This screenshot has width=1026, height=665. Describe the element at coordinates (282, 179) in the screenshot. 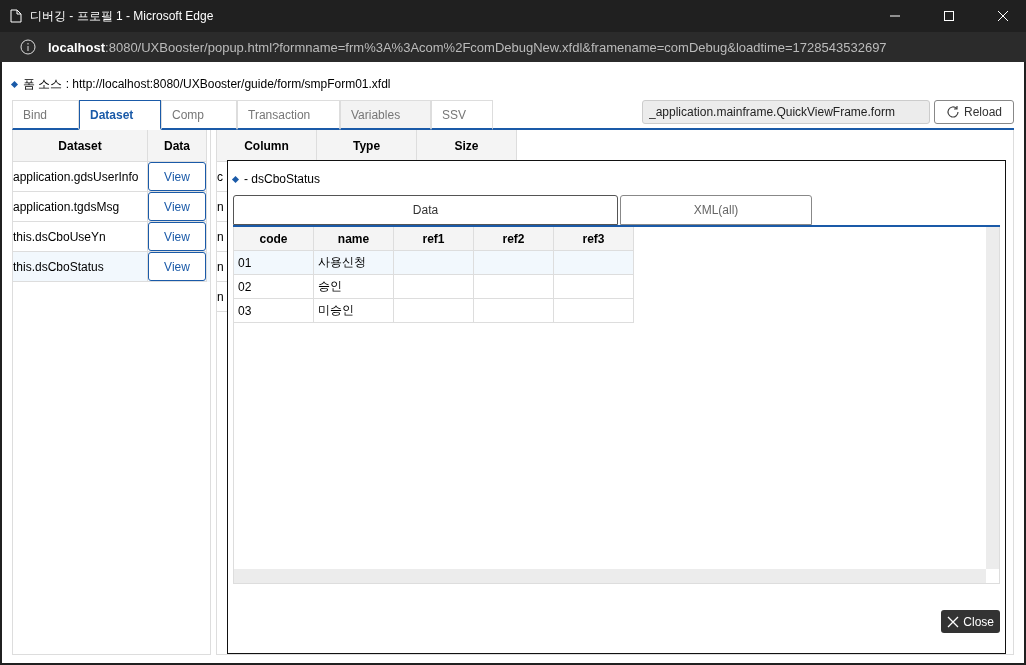

I see `popup-title: - dsCboStatus` at that location.